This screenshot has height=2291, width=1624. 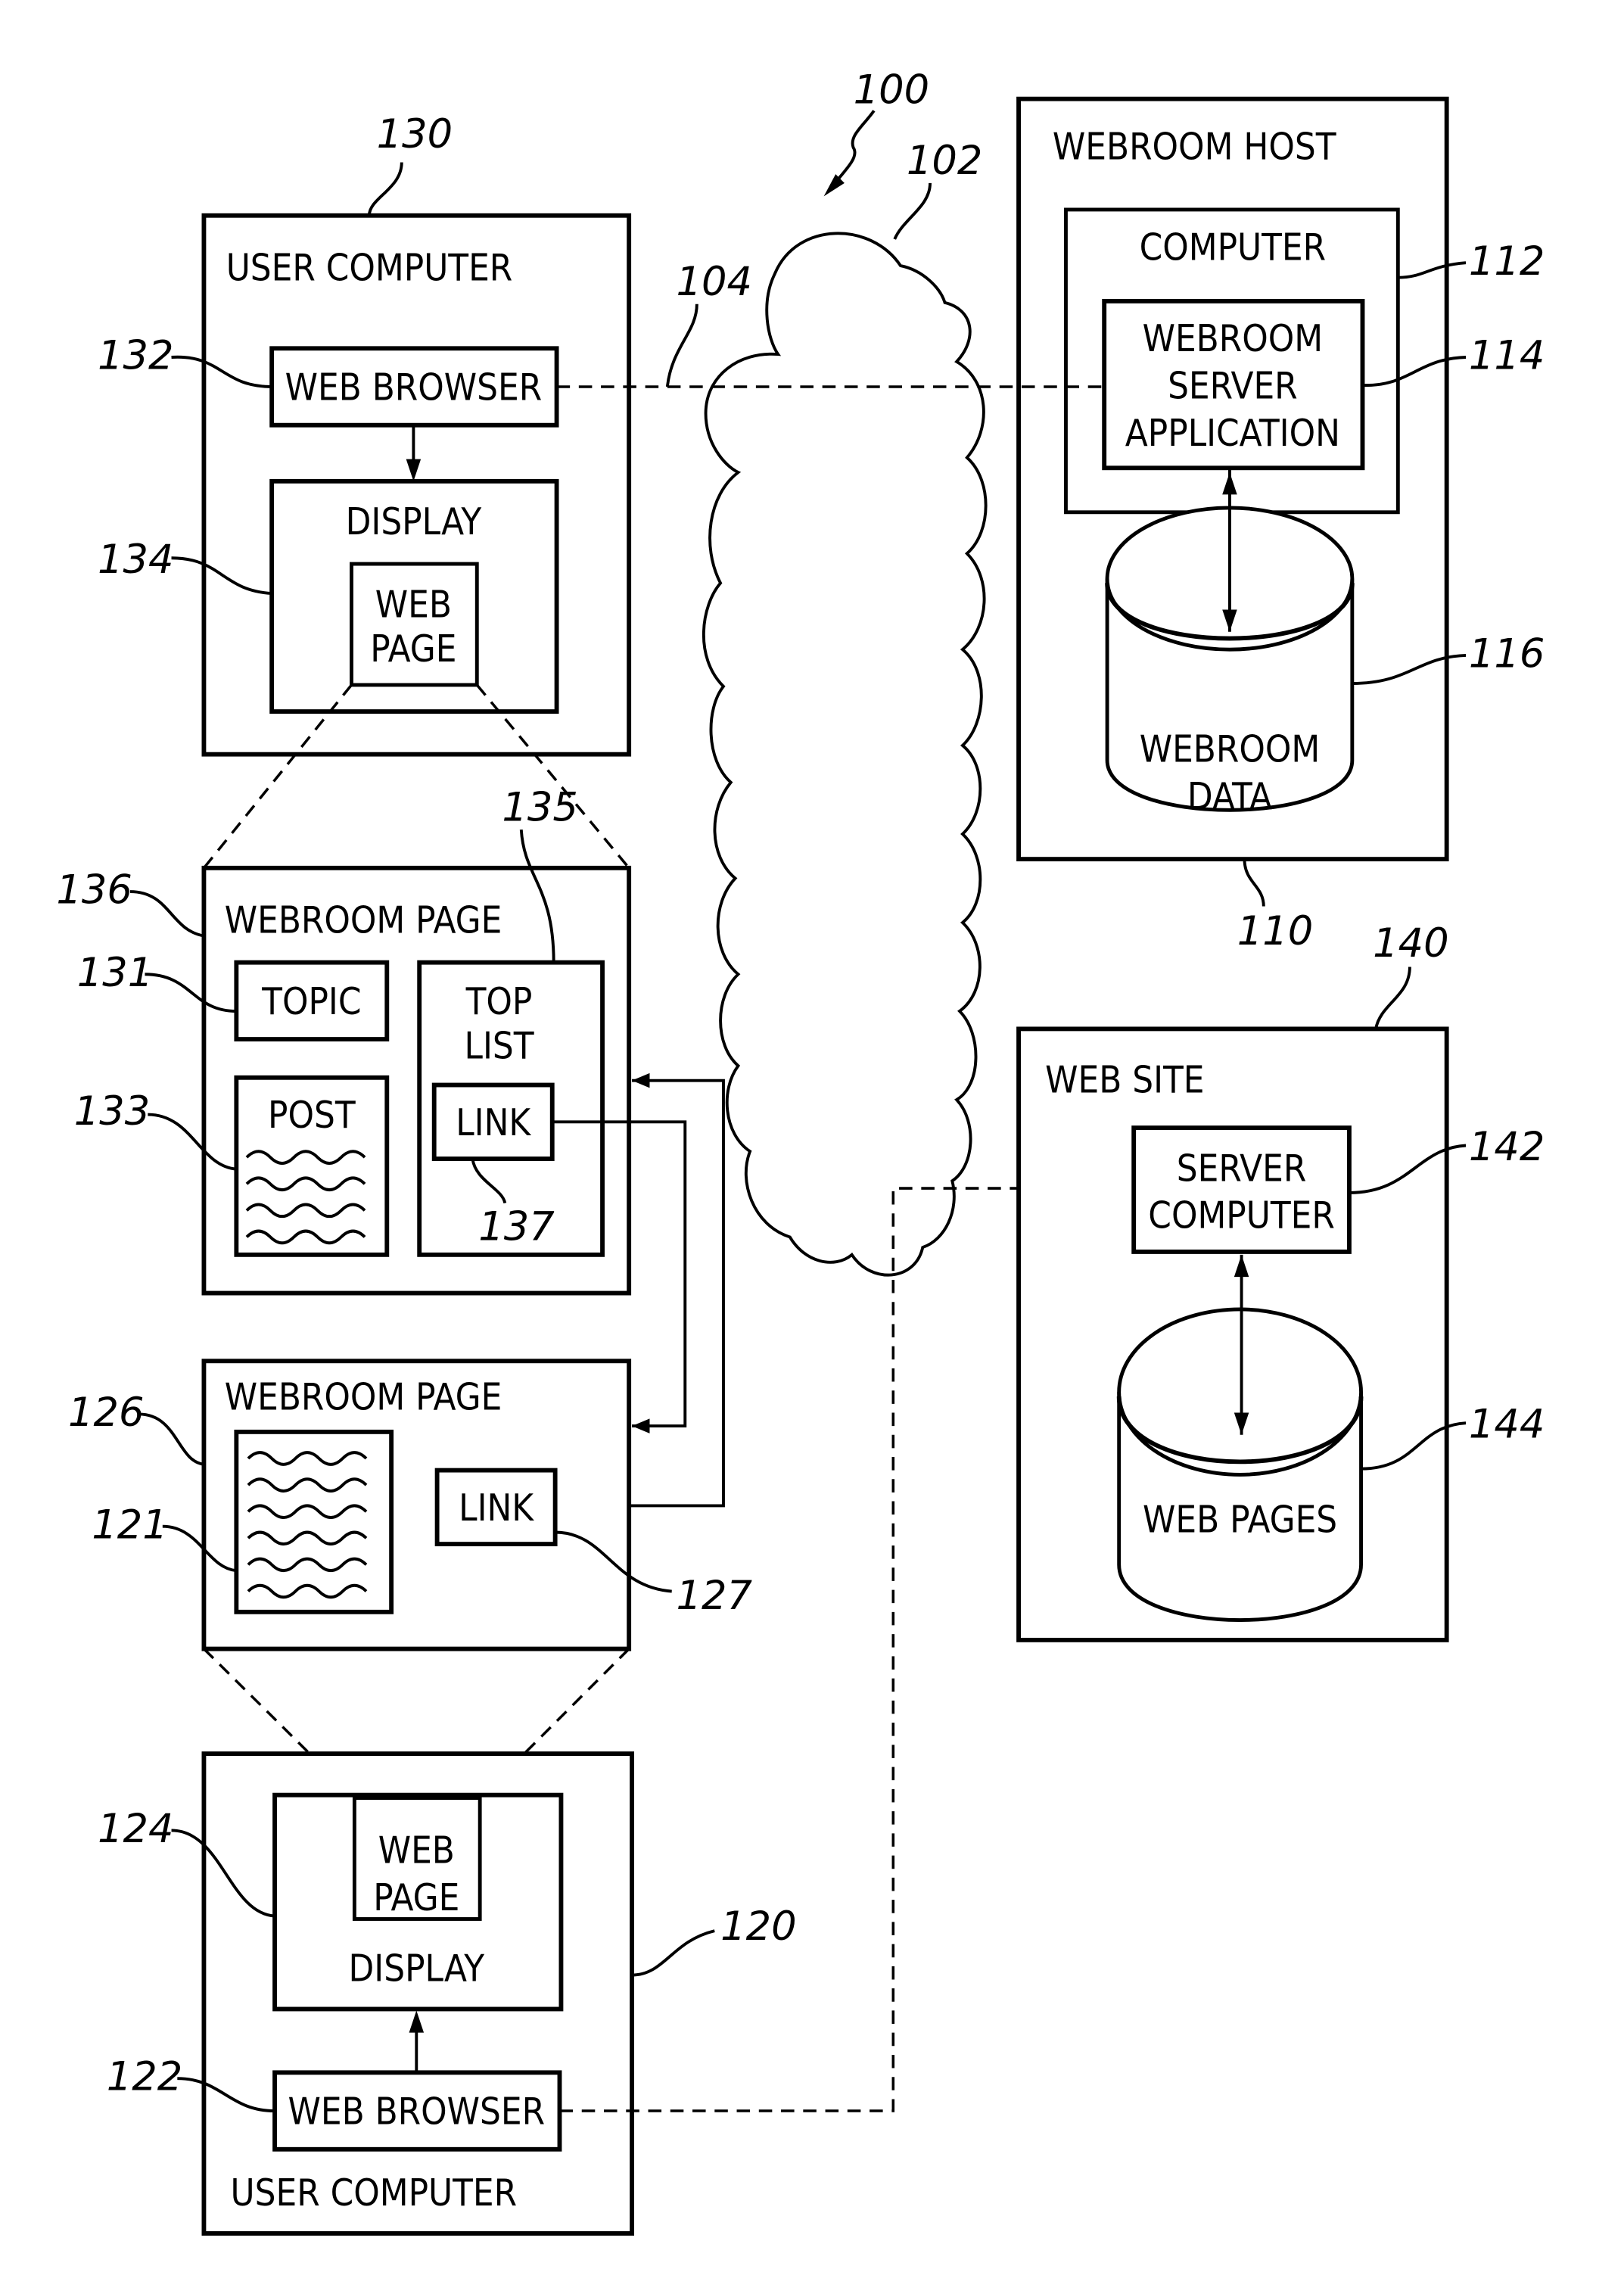 I want to click on ref-126: 126, so click(x=107, y=1413).